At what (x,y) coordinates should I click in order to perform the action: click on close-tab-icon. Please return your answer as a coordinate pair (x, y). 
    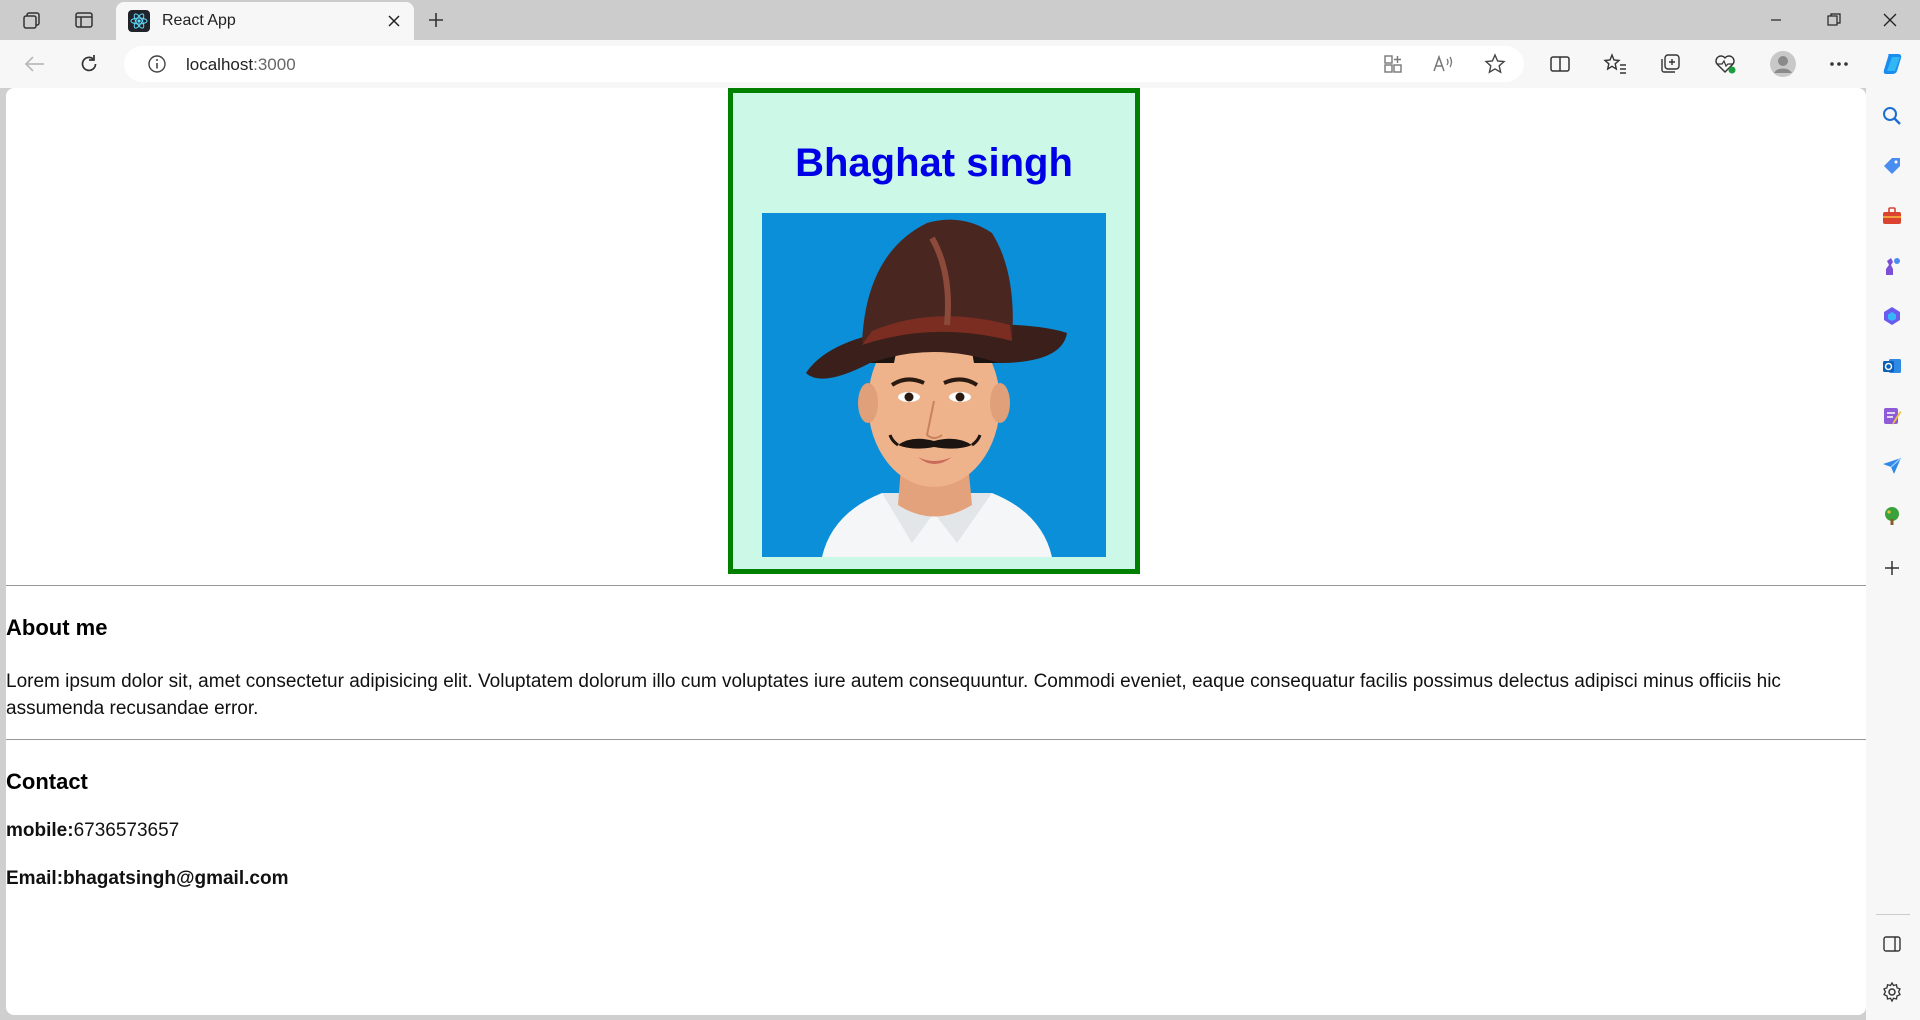
    Looking at the image, I should click on (394, 21).